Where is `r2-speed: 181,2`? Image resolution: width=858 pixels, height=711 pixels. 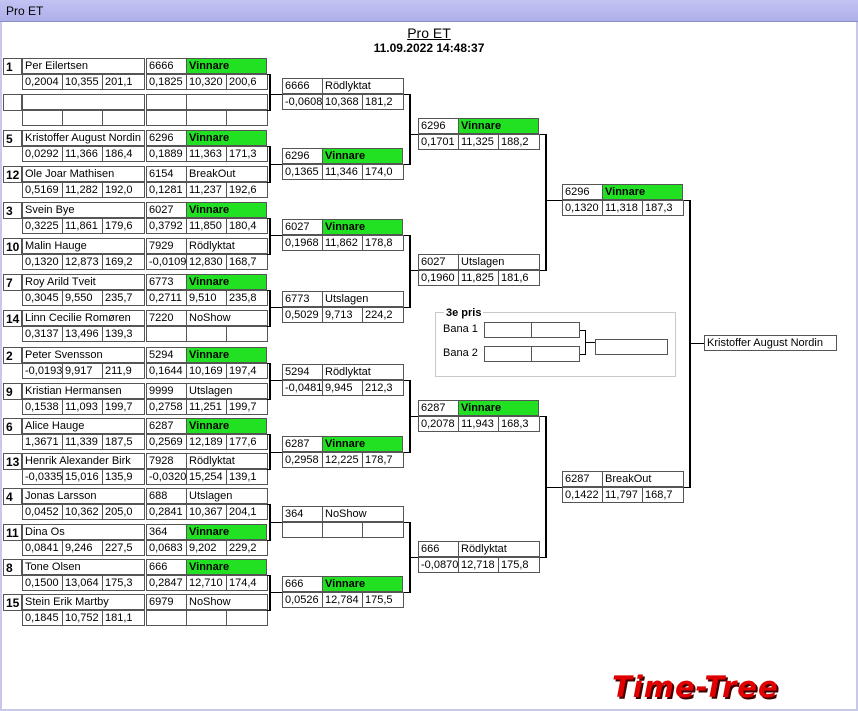 r2-speed: 181,2 is located at coordinates (383, 102).